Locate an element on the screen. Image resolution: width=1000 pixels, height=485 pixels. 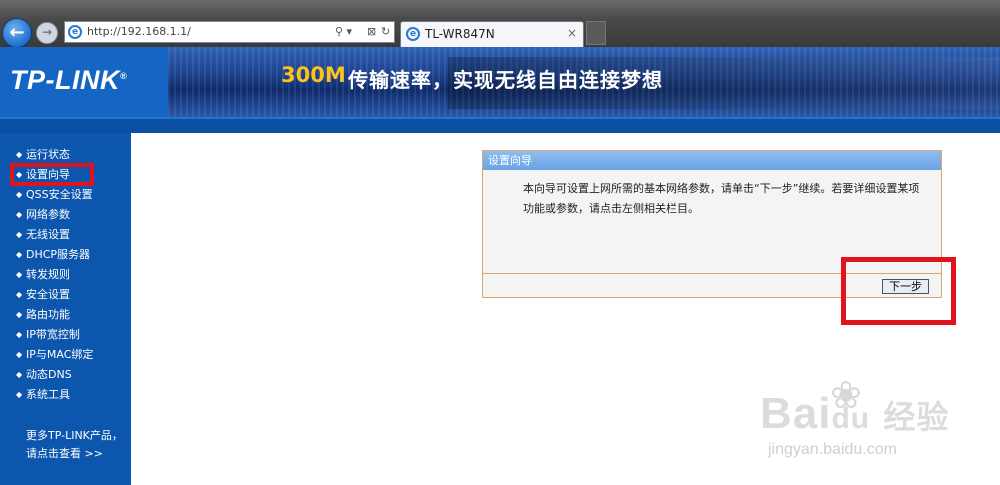
sidebar-item-dhcp: ◆ DHCP服务器 is located at coordinates (46, 255).